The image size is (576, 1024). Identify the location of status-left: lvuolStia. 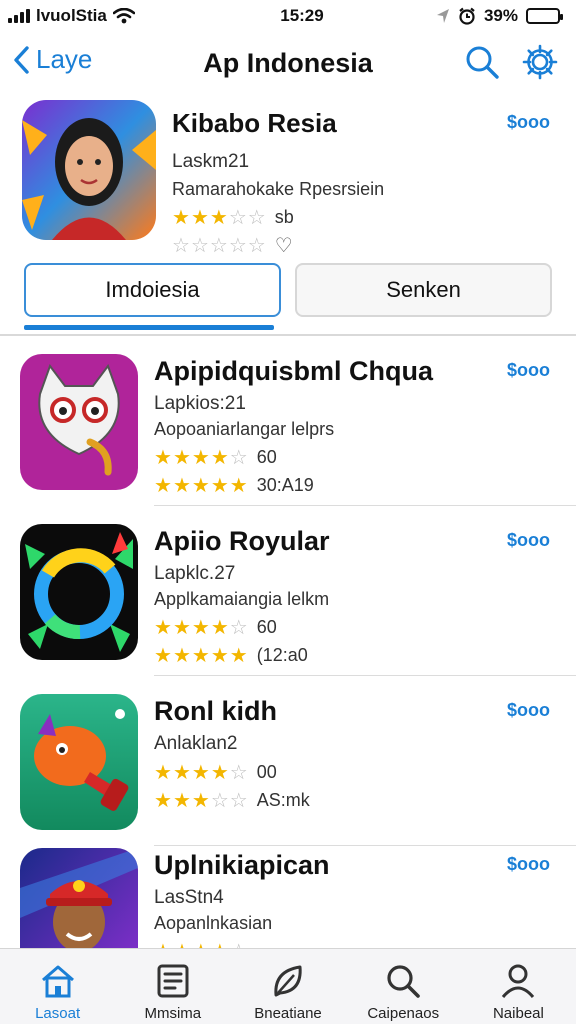
(108, 16).